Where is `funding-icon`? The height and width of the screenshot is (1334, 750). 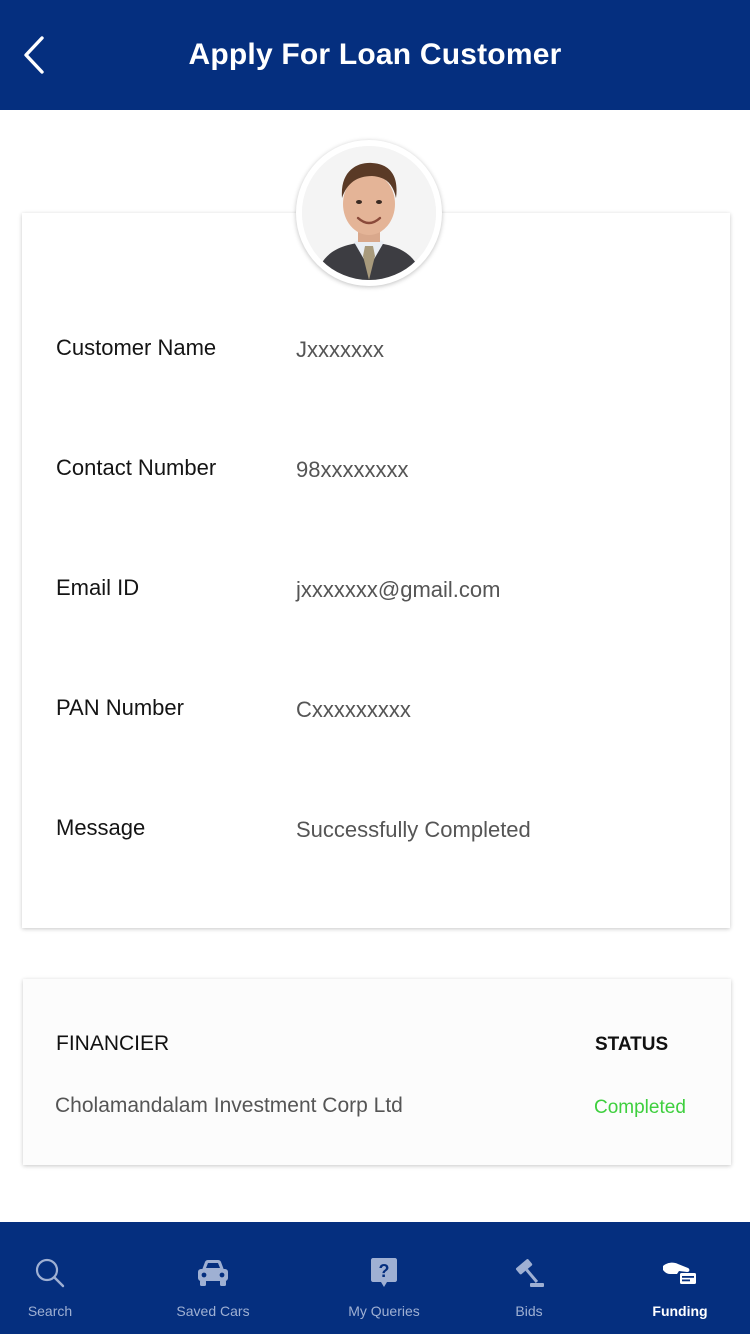 funding-icon is located at coordinates (680, 1273).